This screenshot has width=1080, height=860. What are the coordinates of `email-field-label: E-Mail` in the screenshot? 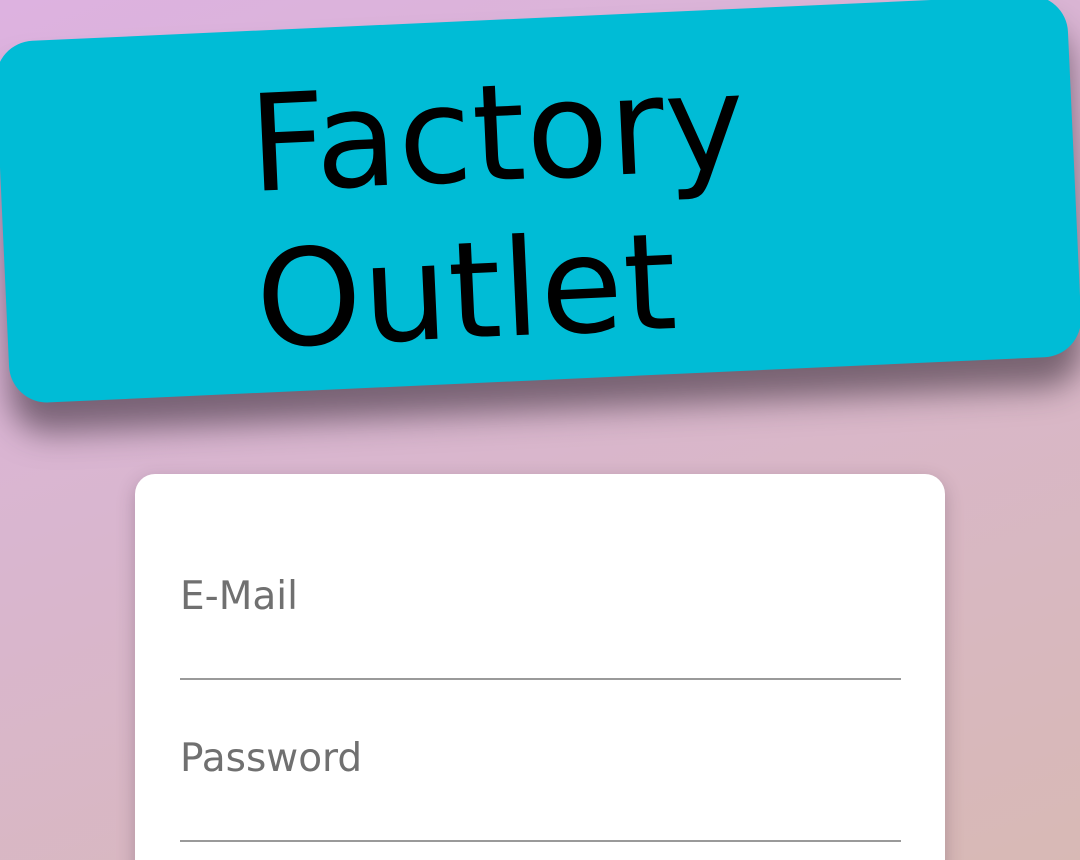 It's located at (239, 596).